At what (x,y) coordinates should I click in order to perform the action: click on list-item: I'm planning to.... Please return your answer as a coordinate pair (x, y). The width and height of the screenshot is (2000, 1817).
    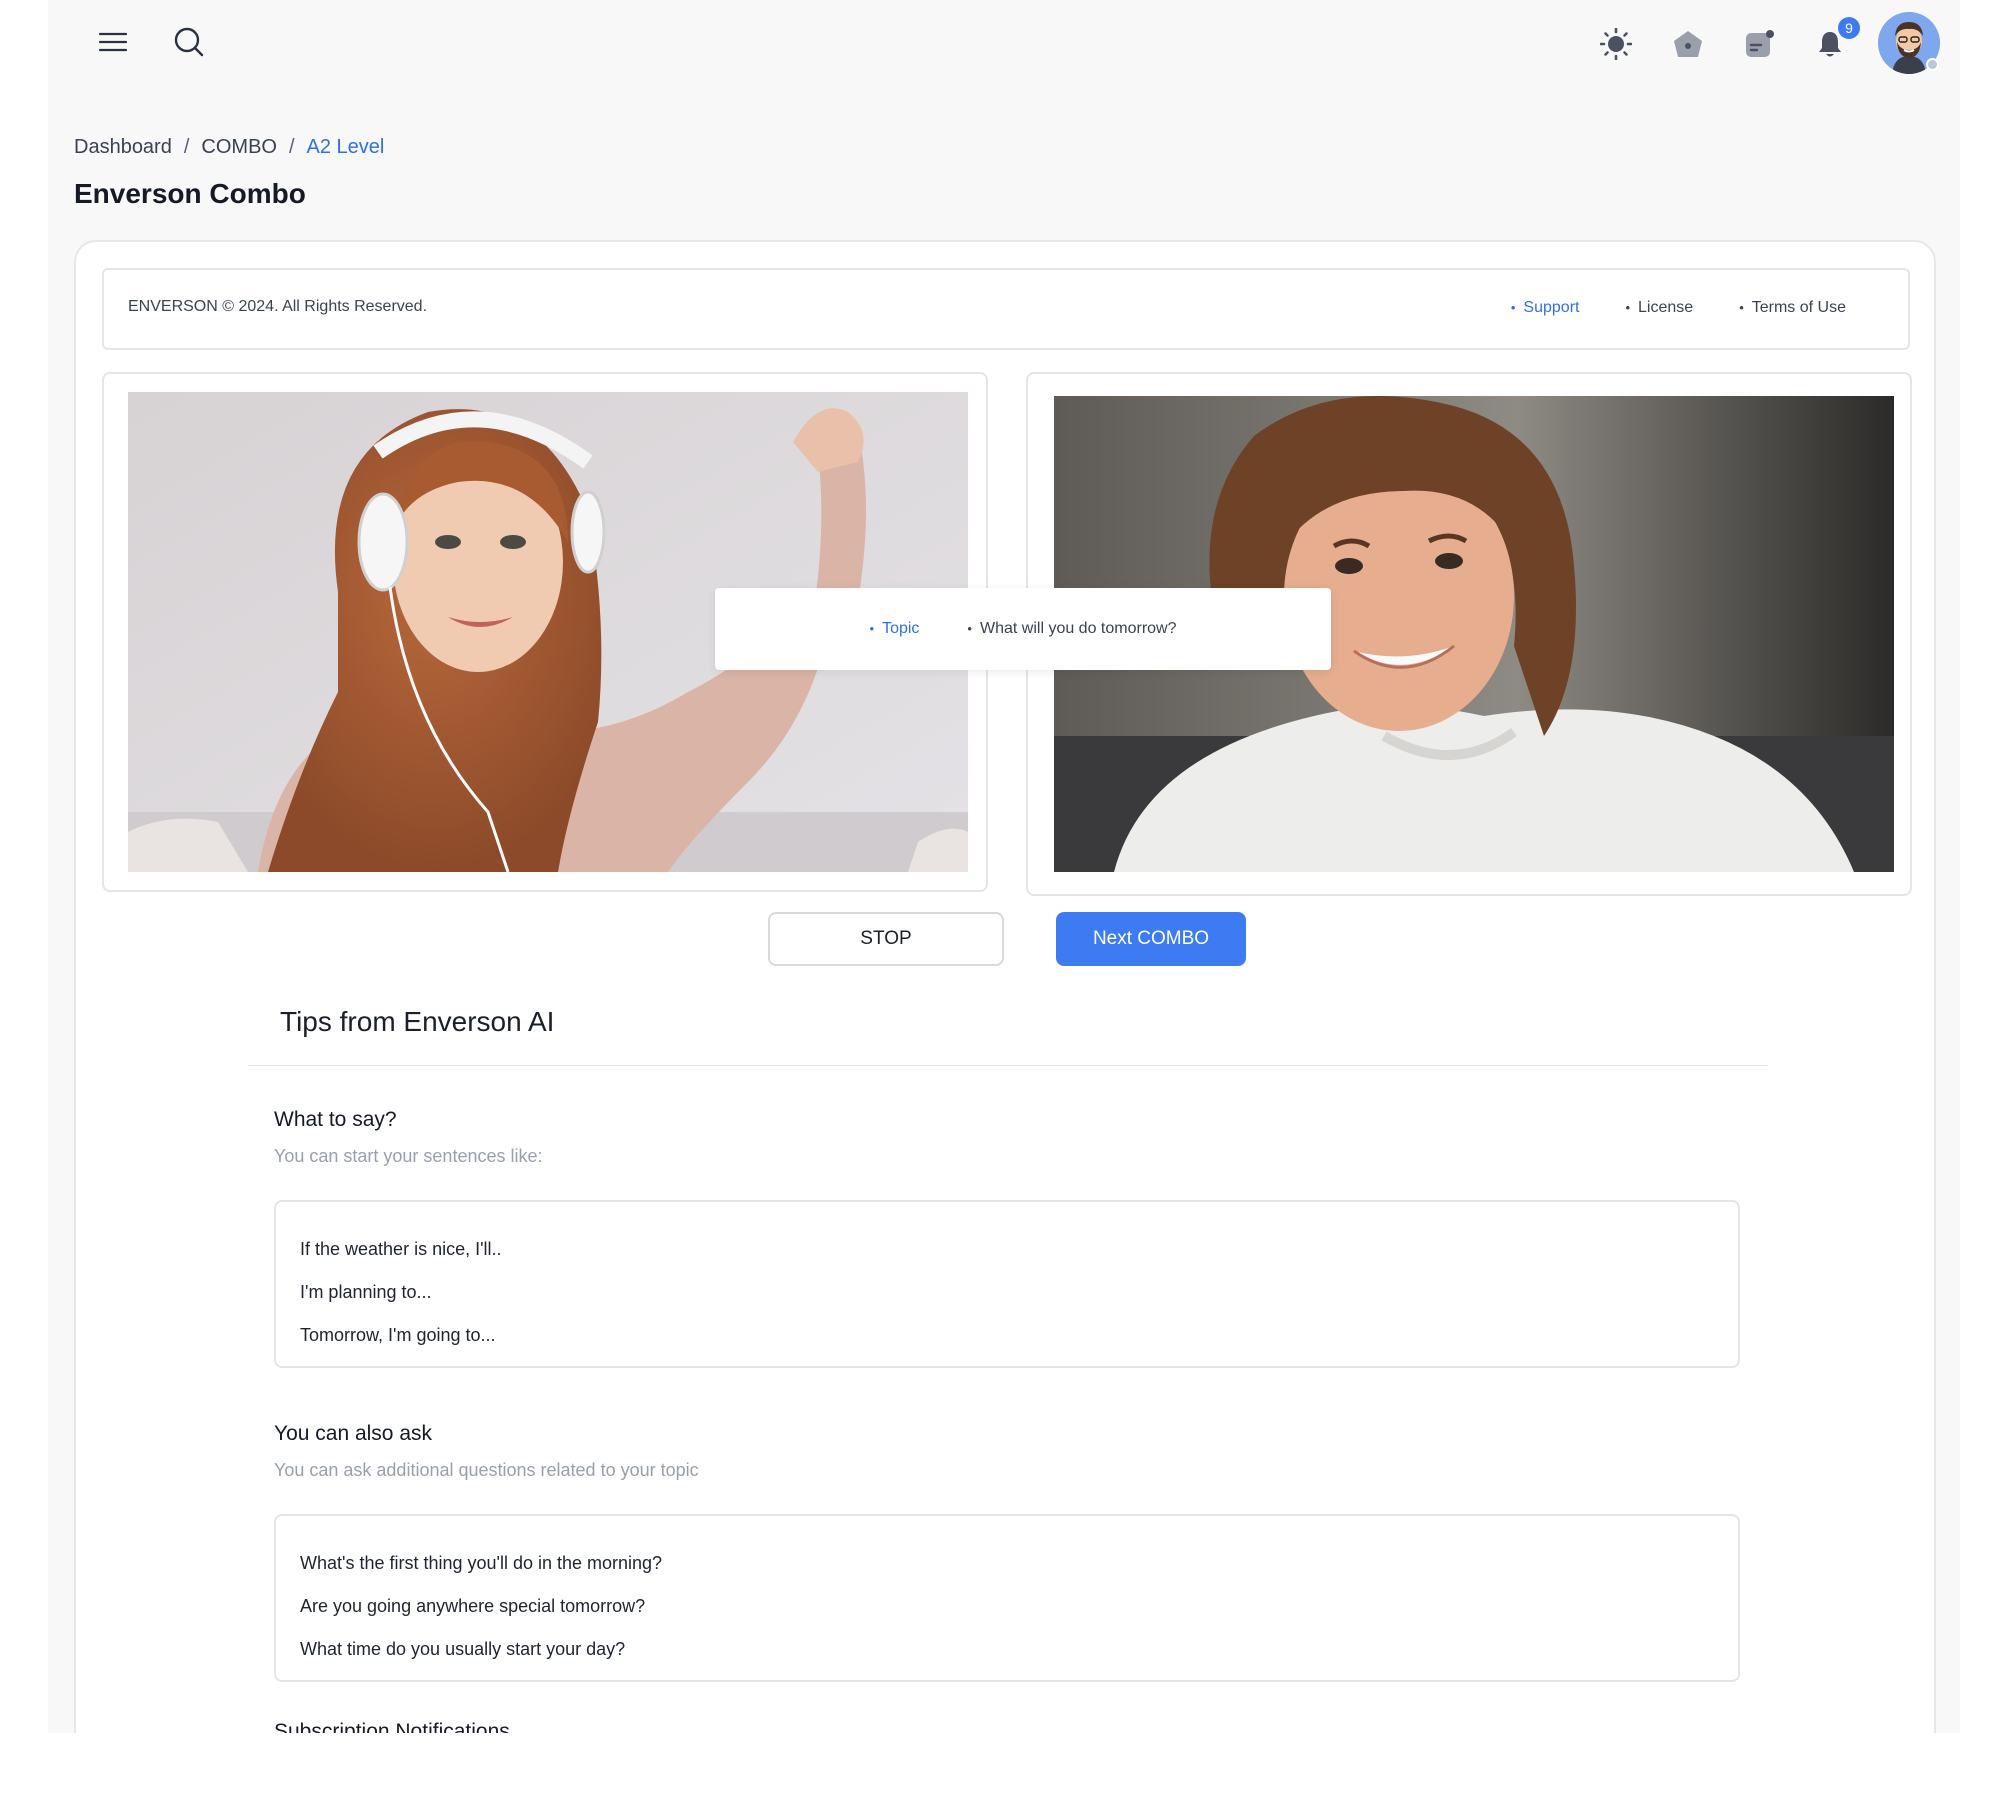
    Looking at the image, I should click on (366, 1292).